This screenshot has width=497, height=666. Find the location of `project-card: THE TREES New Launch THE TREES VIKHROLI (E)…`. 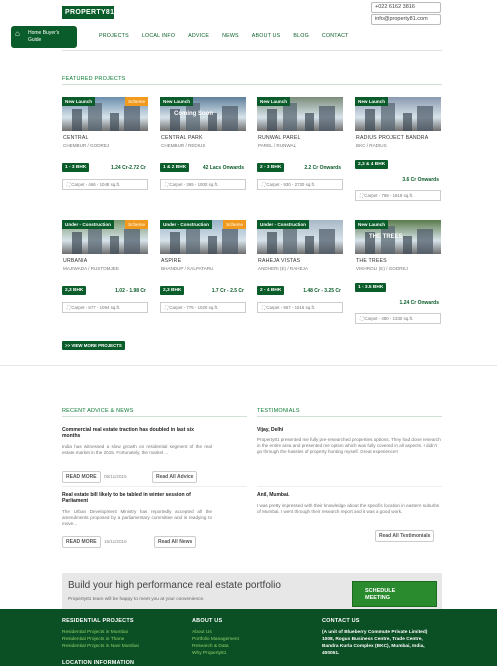

project-card: THE TREES New Launch THE TREES VIKHROLI (E)… is located at coordinates (398, 275).